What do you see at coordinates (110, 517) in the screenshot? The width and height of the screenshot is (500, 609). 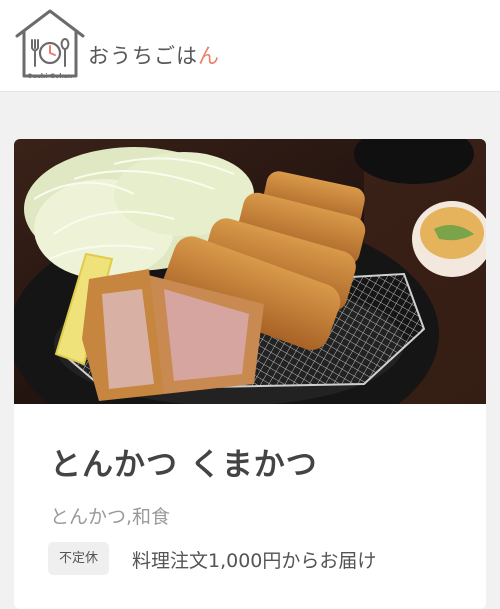 I see `shop-category: とんかつ,和食` at bounding box center [110, 517].